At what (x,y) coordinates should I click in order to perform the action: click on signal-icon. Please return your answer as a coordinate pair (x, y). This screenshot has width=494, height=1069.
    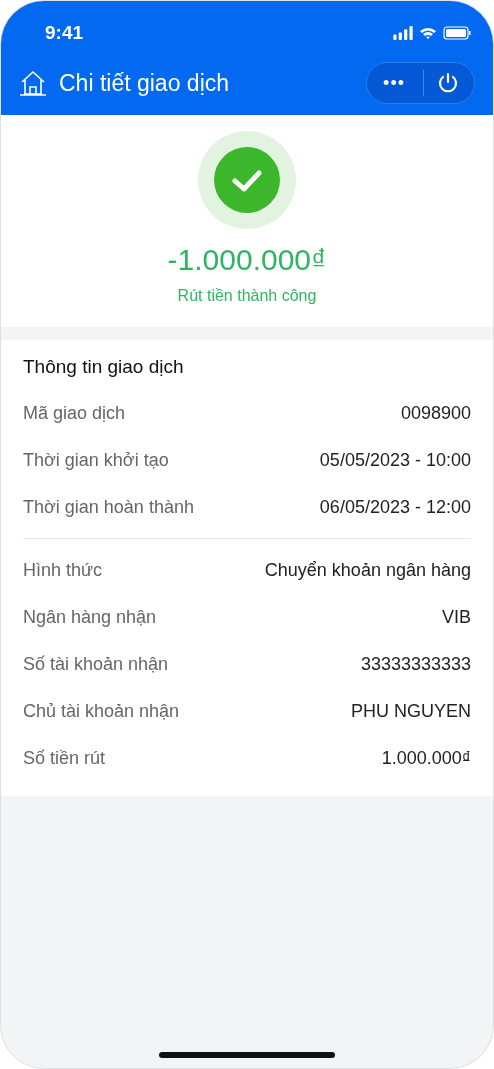
    Looking at the image, I should click on (403, 33).